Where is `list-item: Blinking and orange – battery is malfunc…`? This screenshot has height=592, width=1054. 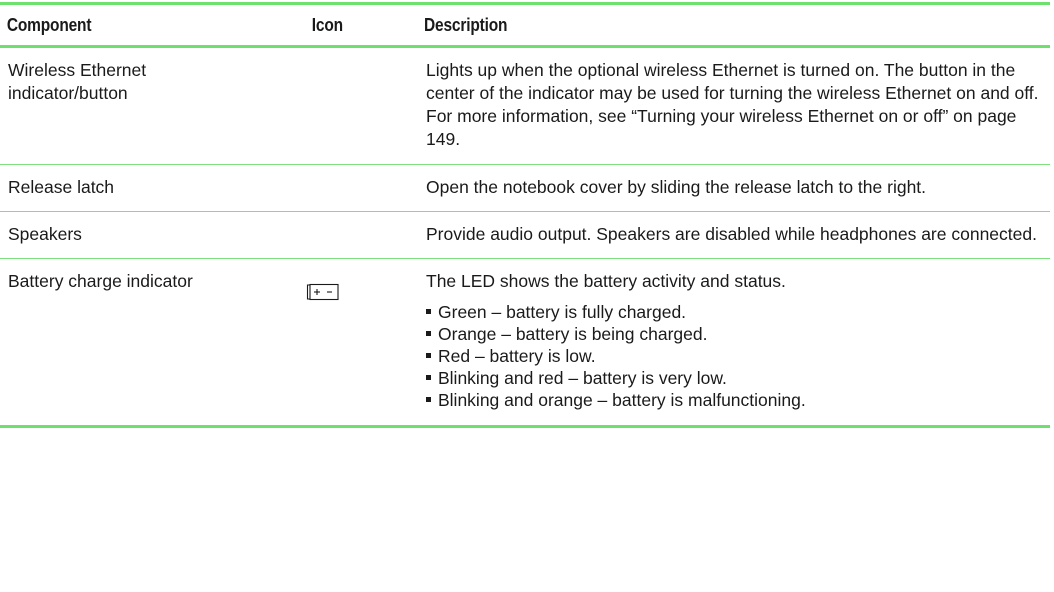
list-item: Blinking and orange – battery is malfunc… is located at coordinates (734, 400).